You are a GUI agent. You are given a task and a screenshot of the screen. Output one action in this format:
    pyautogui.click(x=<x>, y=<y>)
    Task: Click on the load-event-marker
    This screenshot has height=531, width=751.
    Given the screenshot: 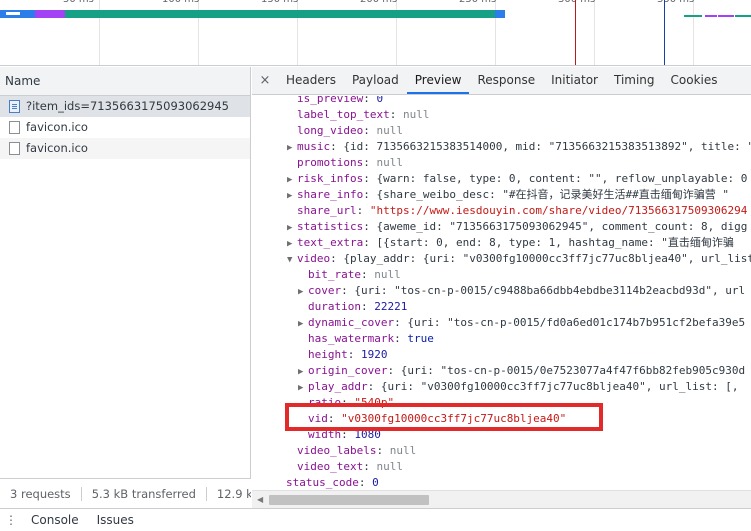 What is the action you would take?
    pyautogui.click(x=575, y=32)
    